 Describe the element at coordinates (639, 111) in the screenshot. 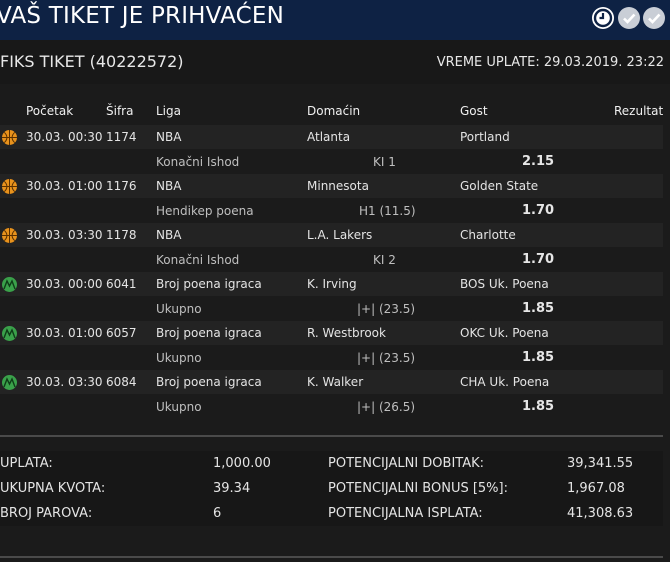

I see `column-result: Rezultat` at that location.